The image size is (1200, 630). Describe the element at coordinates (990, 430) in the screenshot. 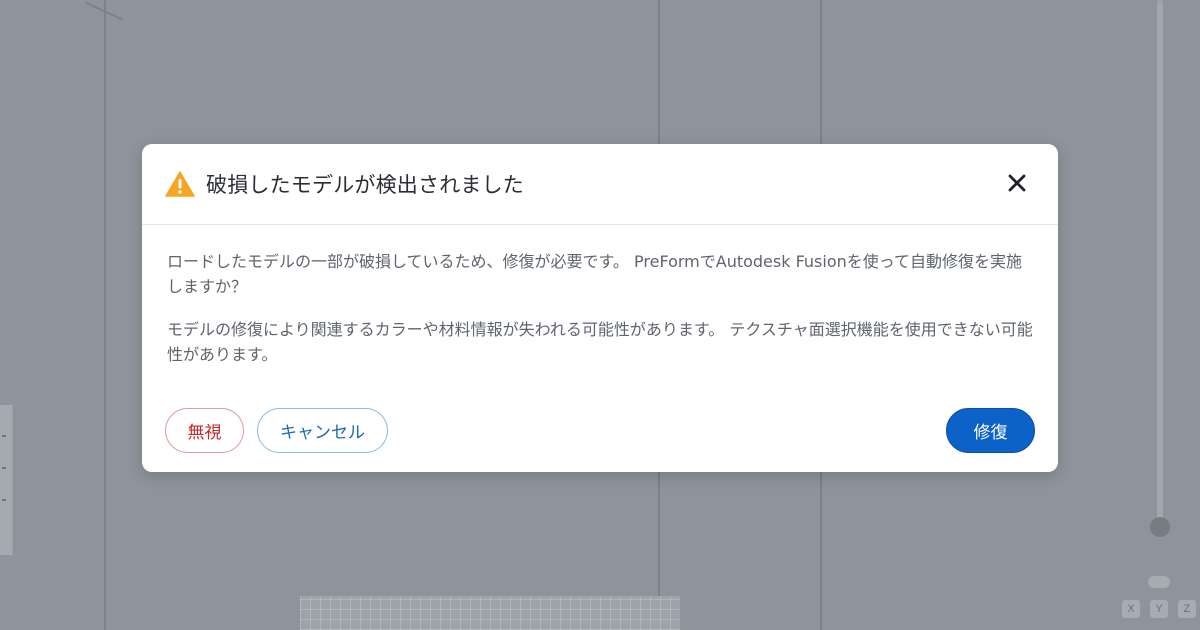

I see `repair-button: 修復` at that location.